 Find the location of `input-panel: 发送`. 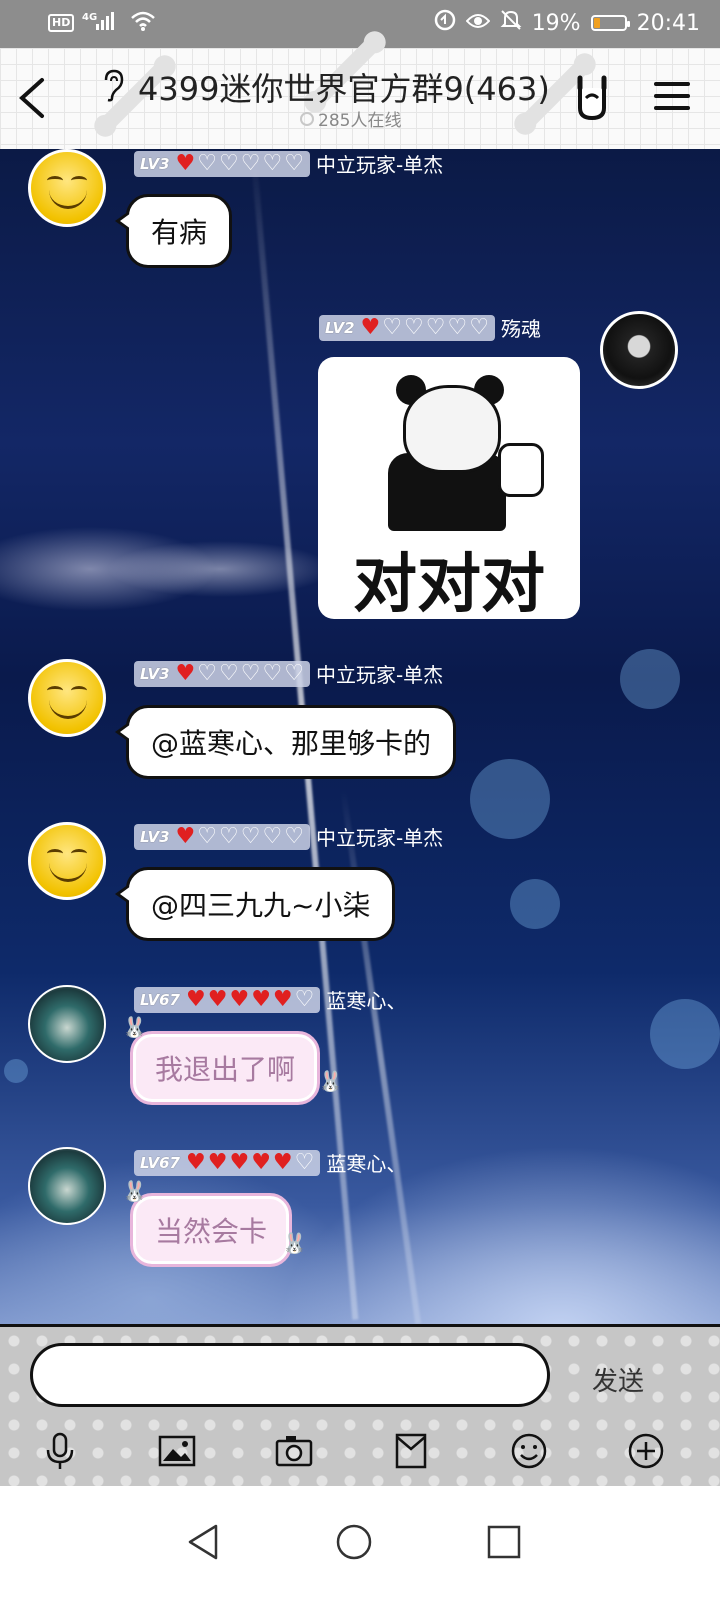

input-panel: 发送 is located at coordinates (360, 1406).